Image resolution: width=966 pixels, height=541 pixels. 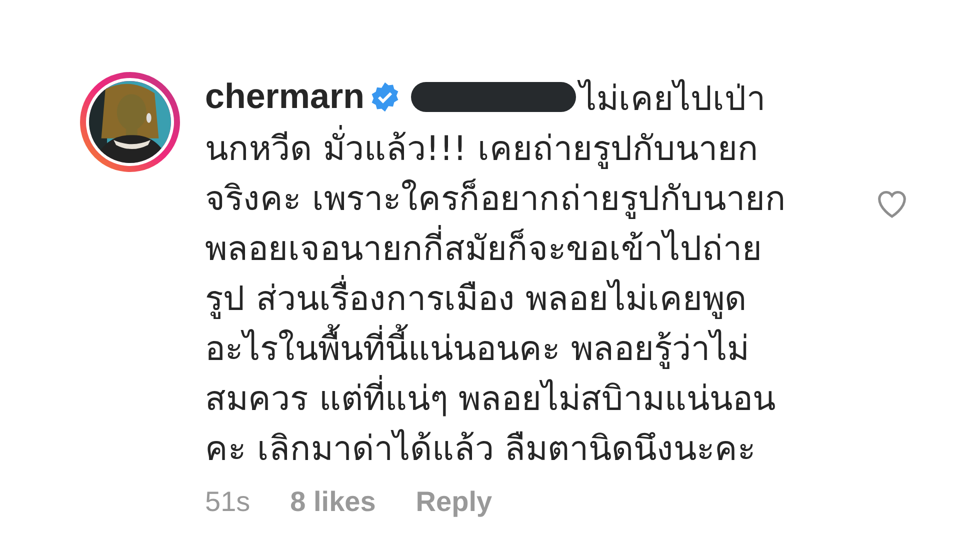 What do you see at coordinates (495, 199) in the screenshot?
I see `comment-text-line: จริงคะ เพราะใครก็อยากถ่ายรูปกับนายก` at bounding box center [495, 199].